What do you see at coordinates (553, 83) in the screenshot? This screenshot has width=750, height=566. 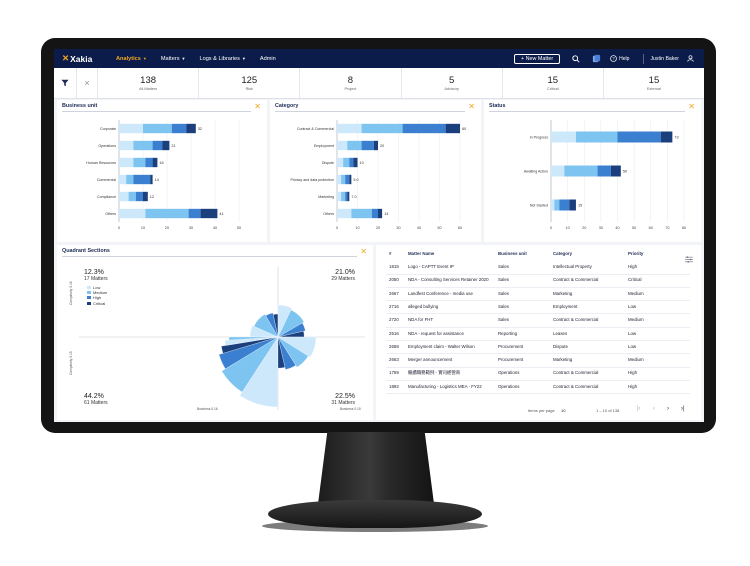 I see `stat-critical: 15 Critical` at bounding box center [553, 83].